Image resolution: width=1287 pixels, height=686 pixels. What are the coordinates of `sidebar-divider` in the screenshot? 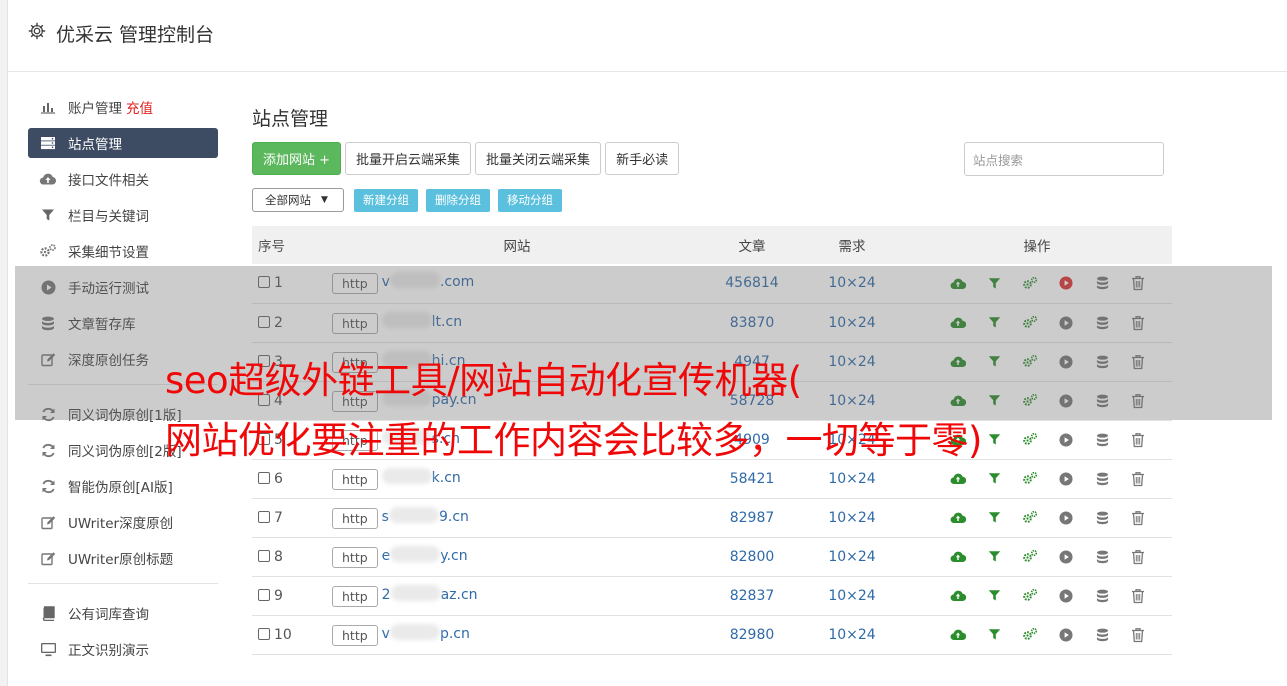 It's located at (123, 583).